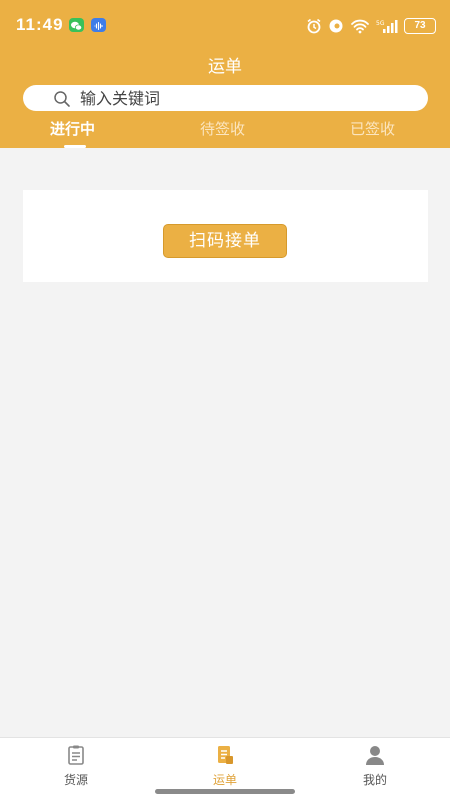 The image size is (450, 801). I want to click on tab-in-progress: 进行中, so click(72, 128).